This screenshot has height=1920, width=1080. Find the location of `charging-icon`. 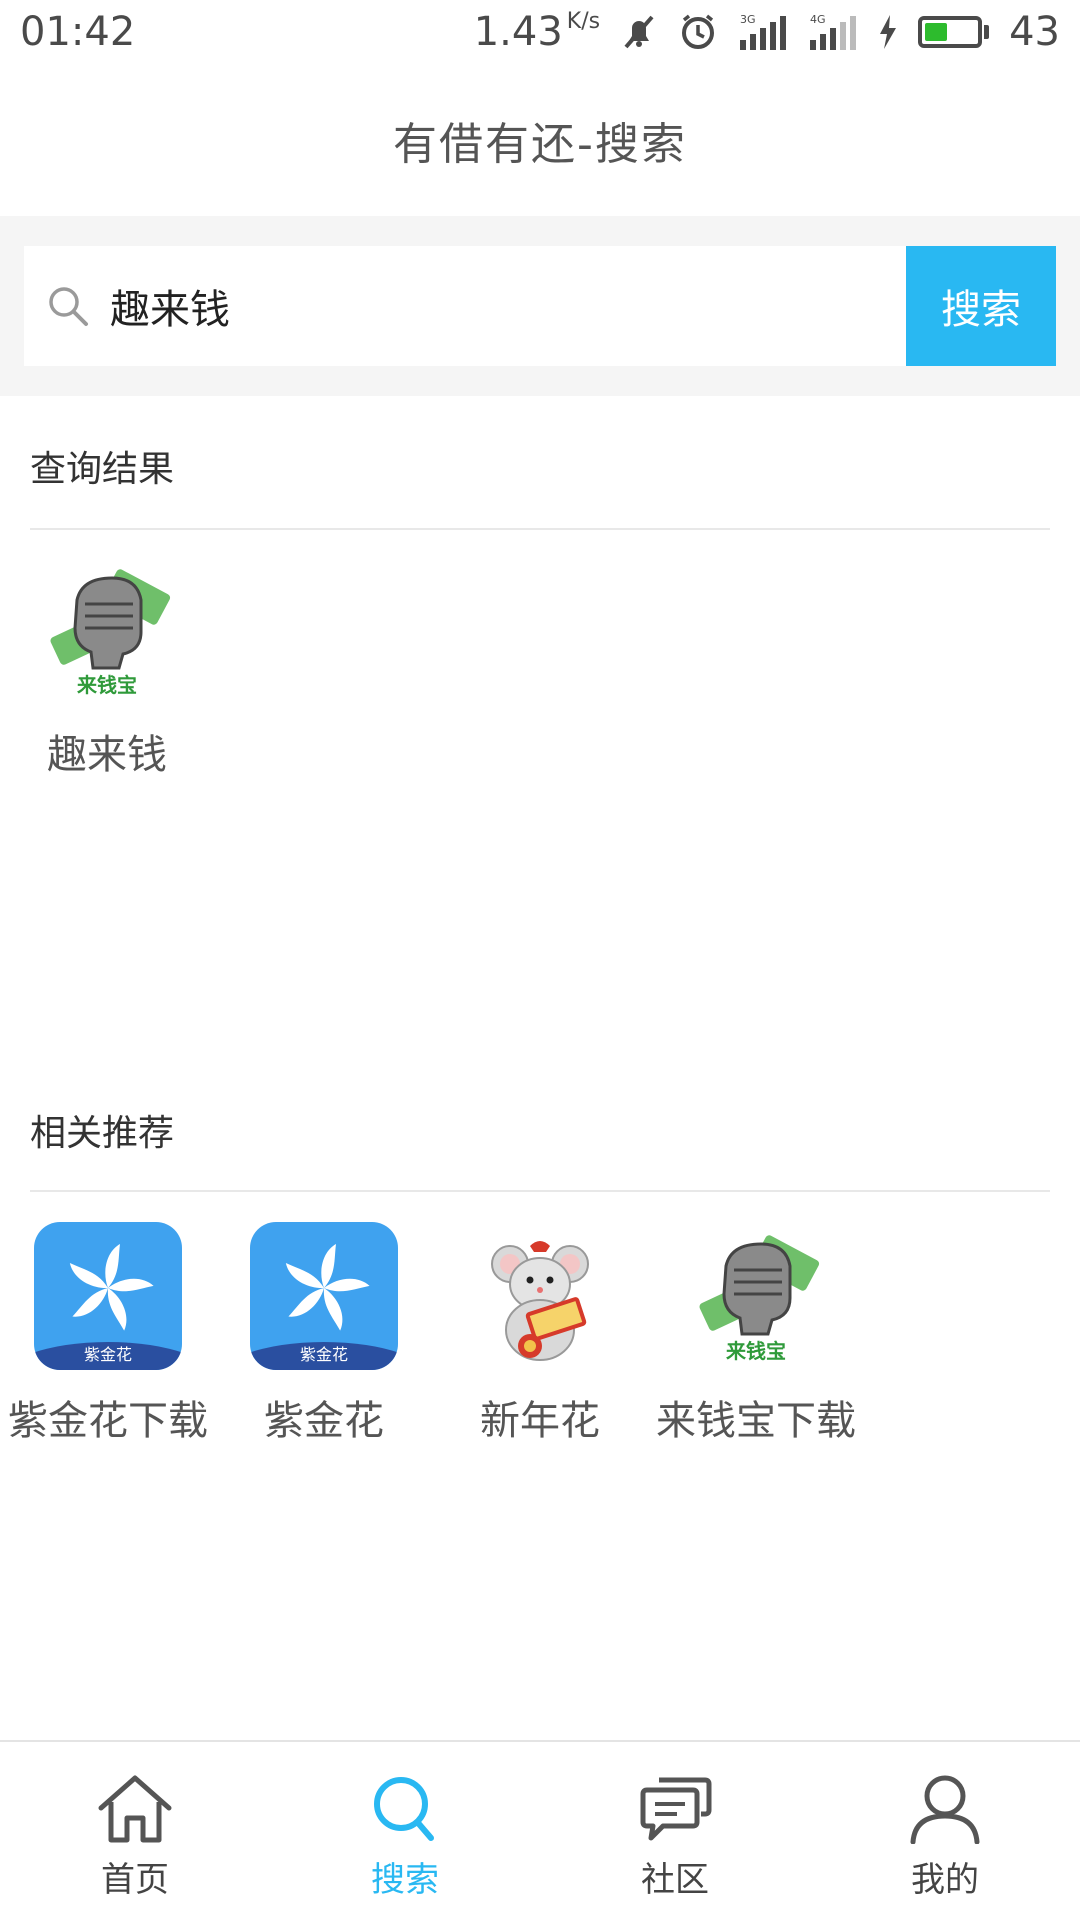

charging-icon is located at coordinates (888, 32).